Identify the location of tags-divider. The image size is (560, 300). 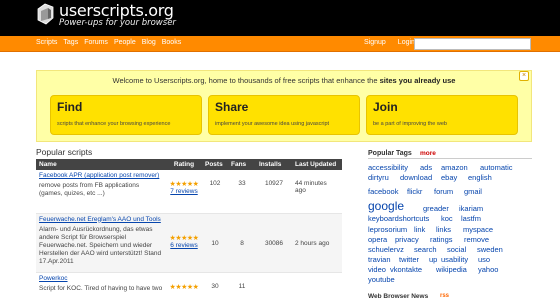
(450, 158).